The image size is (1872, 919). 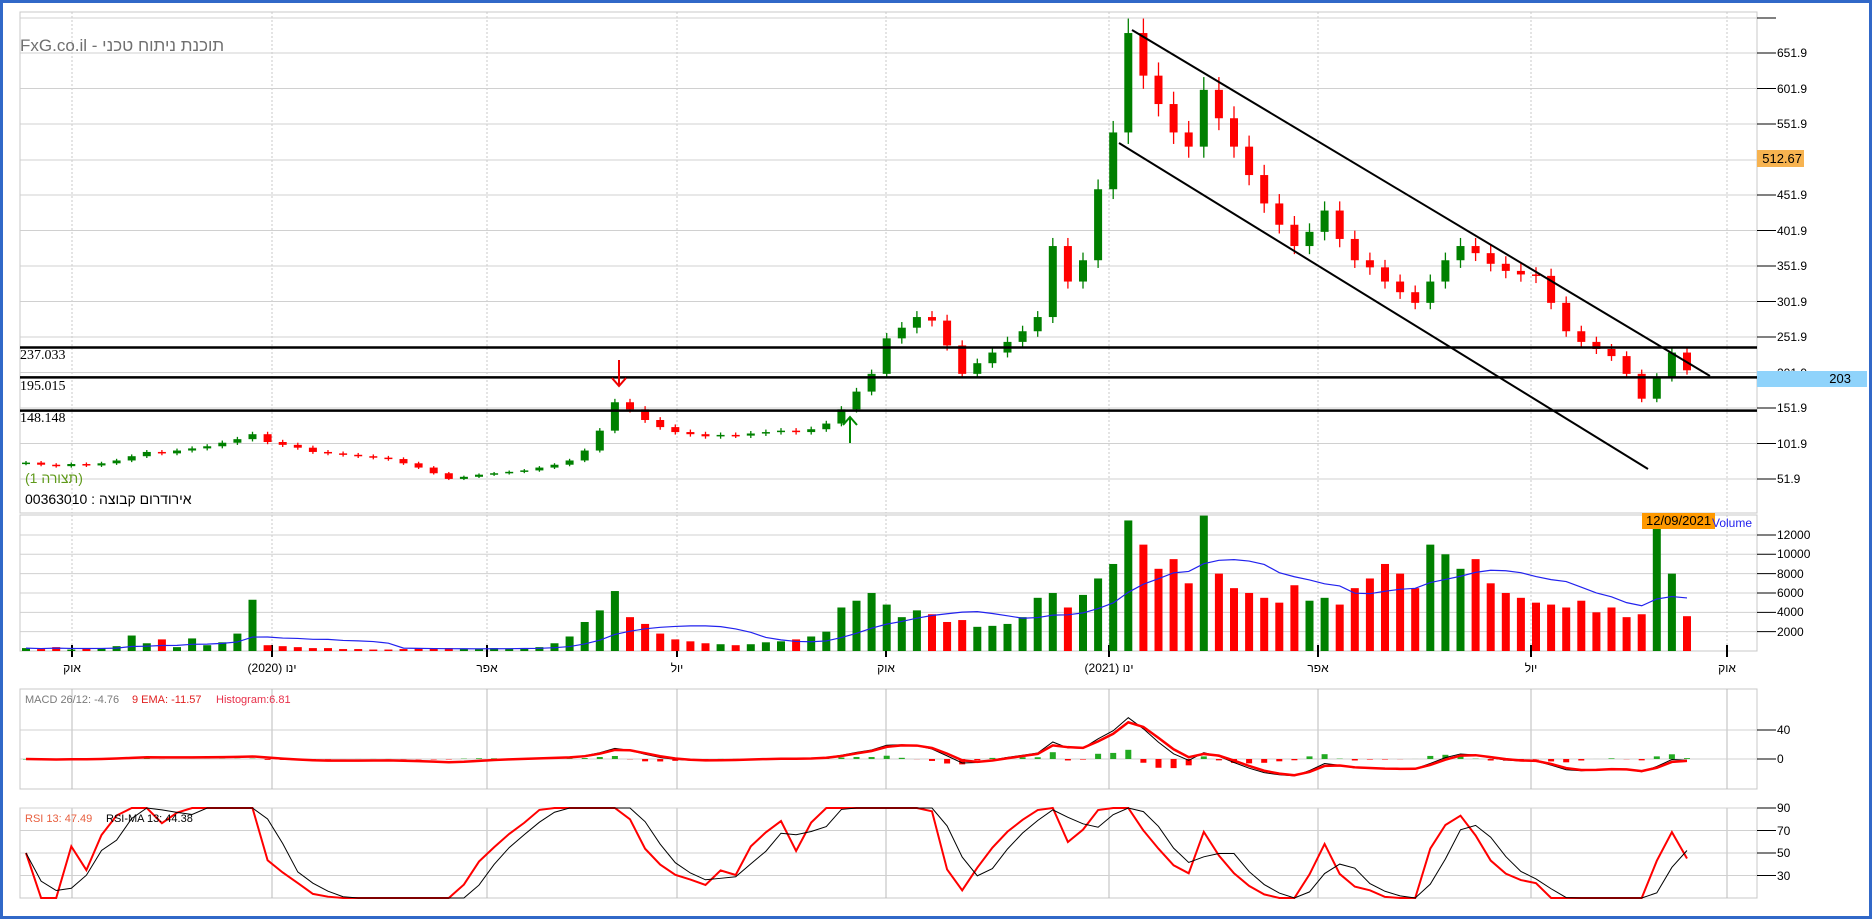 I want to click on x-axis-label: ינו (2020), so click(x=272, y=668).